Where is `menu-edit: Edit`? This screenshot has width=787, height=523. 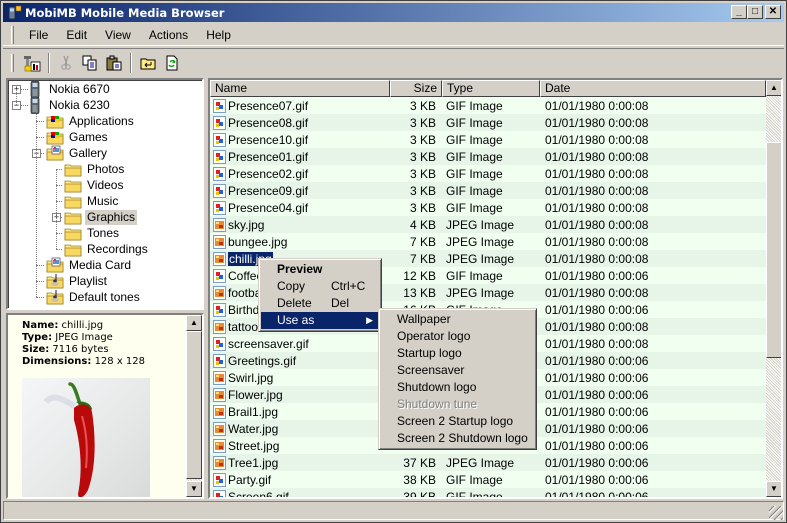
menu-edit: Edit is located at coordinates (76, 35).